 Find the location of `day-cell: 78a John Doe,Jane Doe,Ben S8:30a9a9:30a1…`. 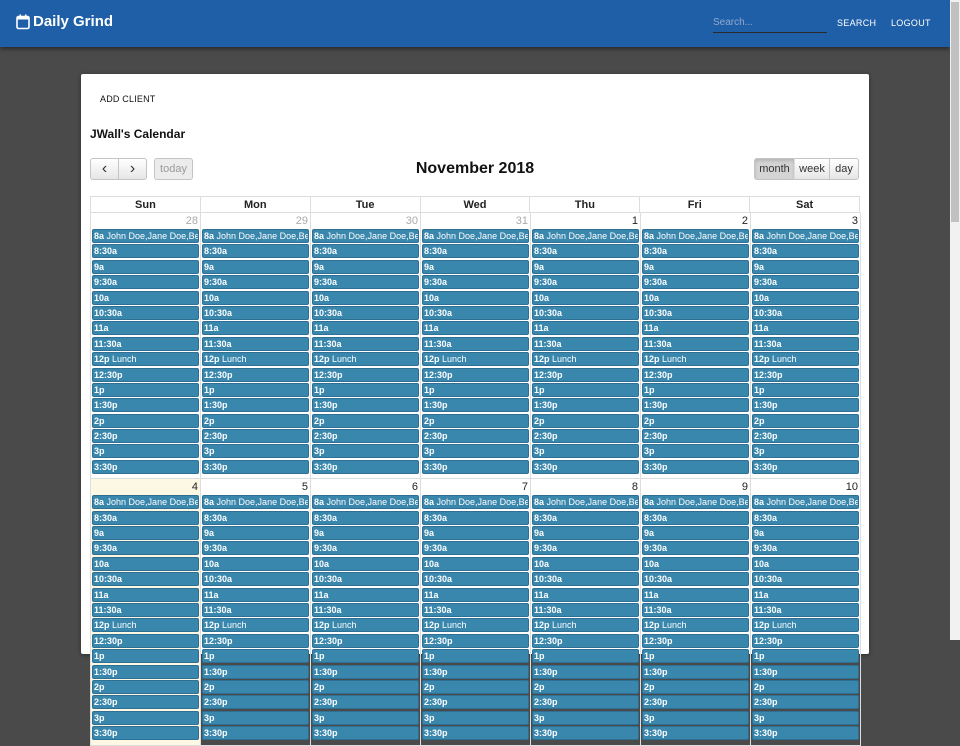

day-cell: 78a John Doe,Jane Doe,Ben S8:30a9a9:30a1… is located at coordinates (476, 612).